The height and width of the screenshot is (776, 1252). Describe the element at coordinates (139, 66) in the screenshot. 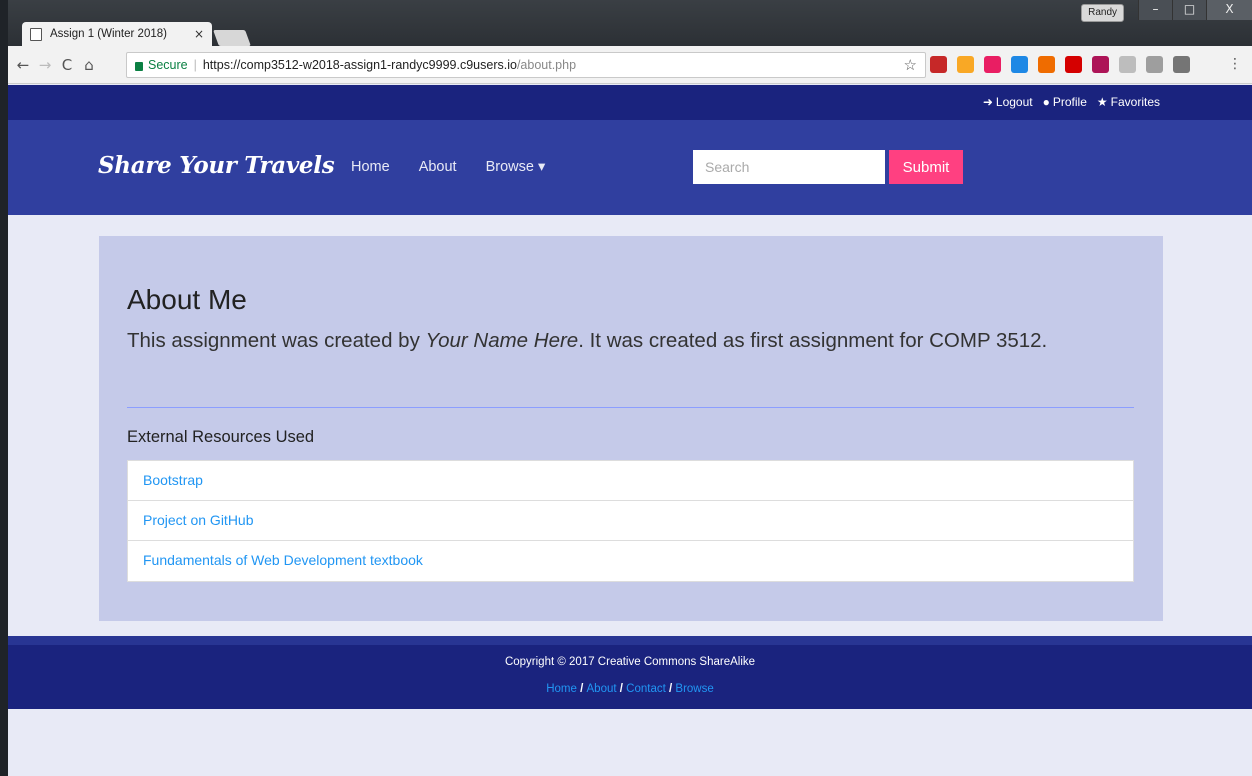

I see `lock-icon` at that location.